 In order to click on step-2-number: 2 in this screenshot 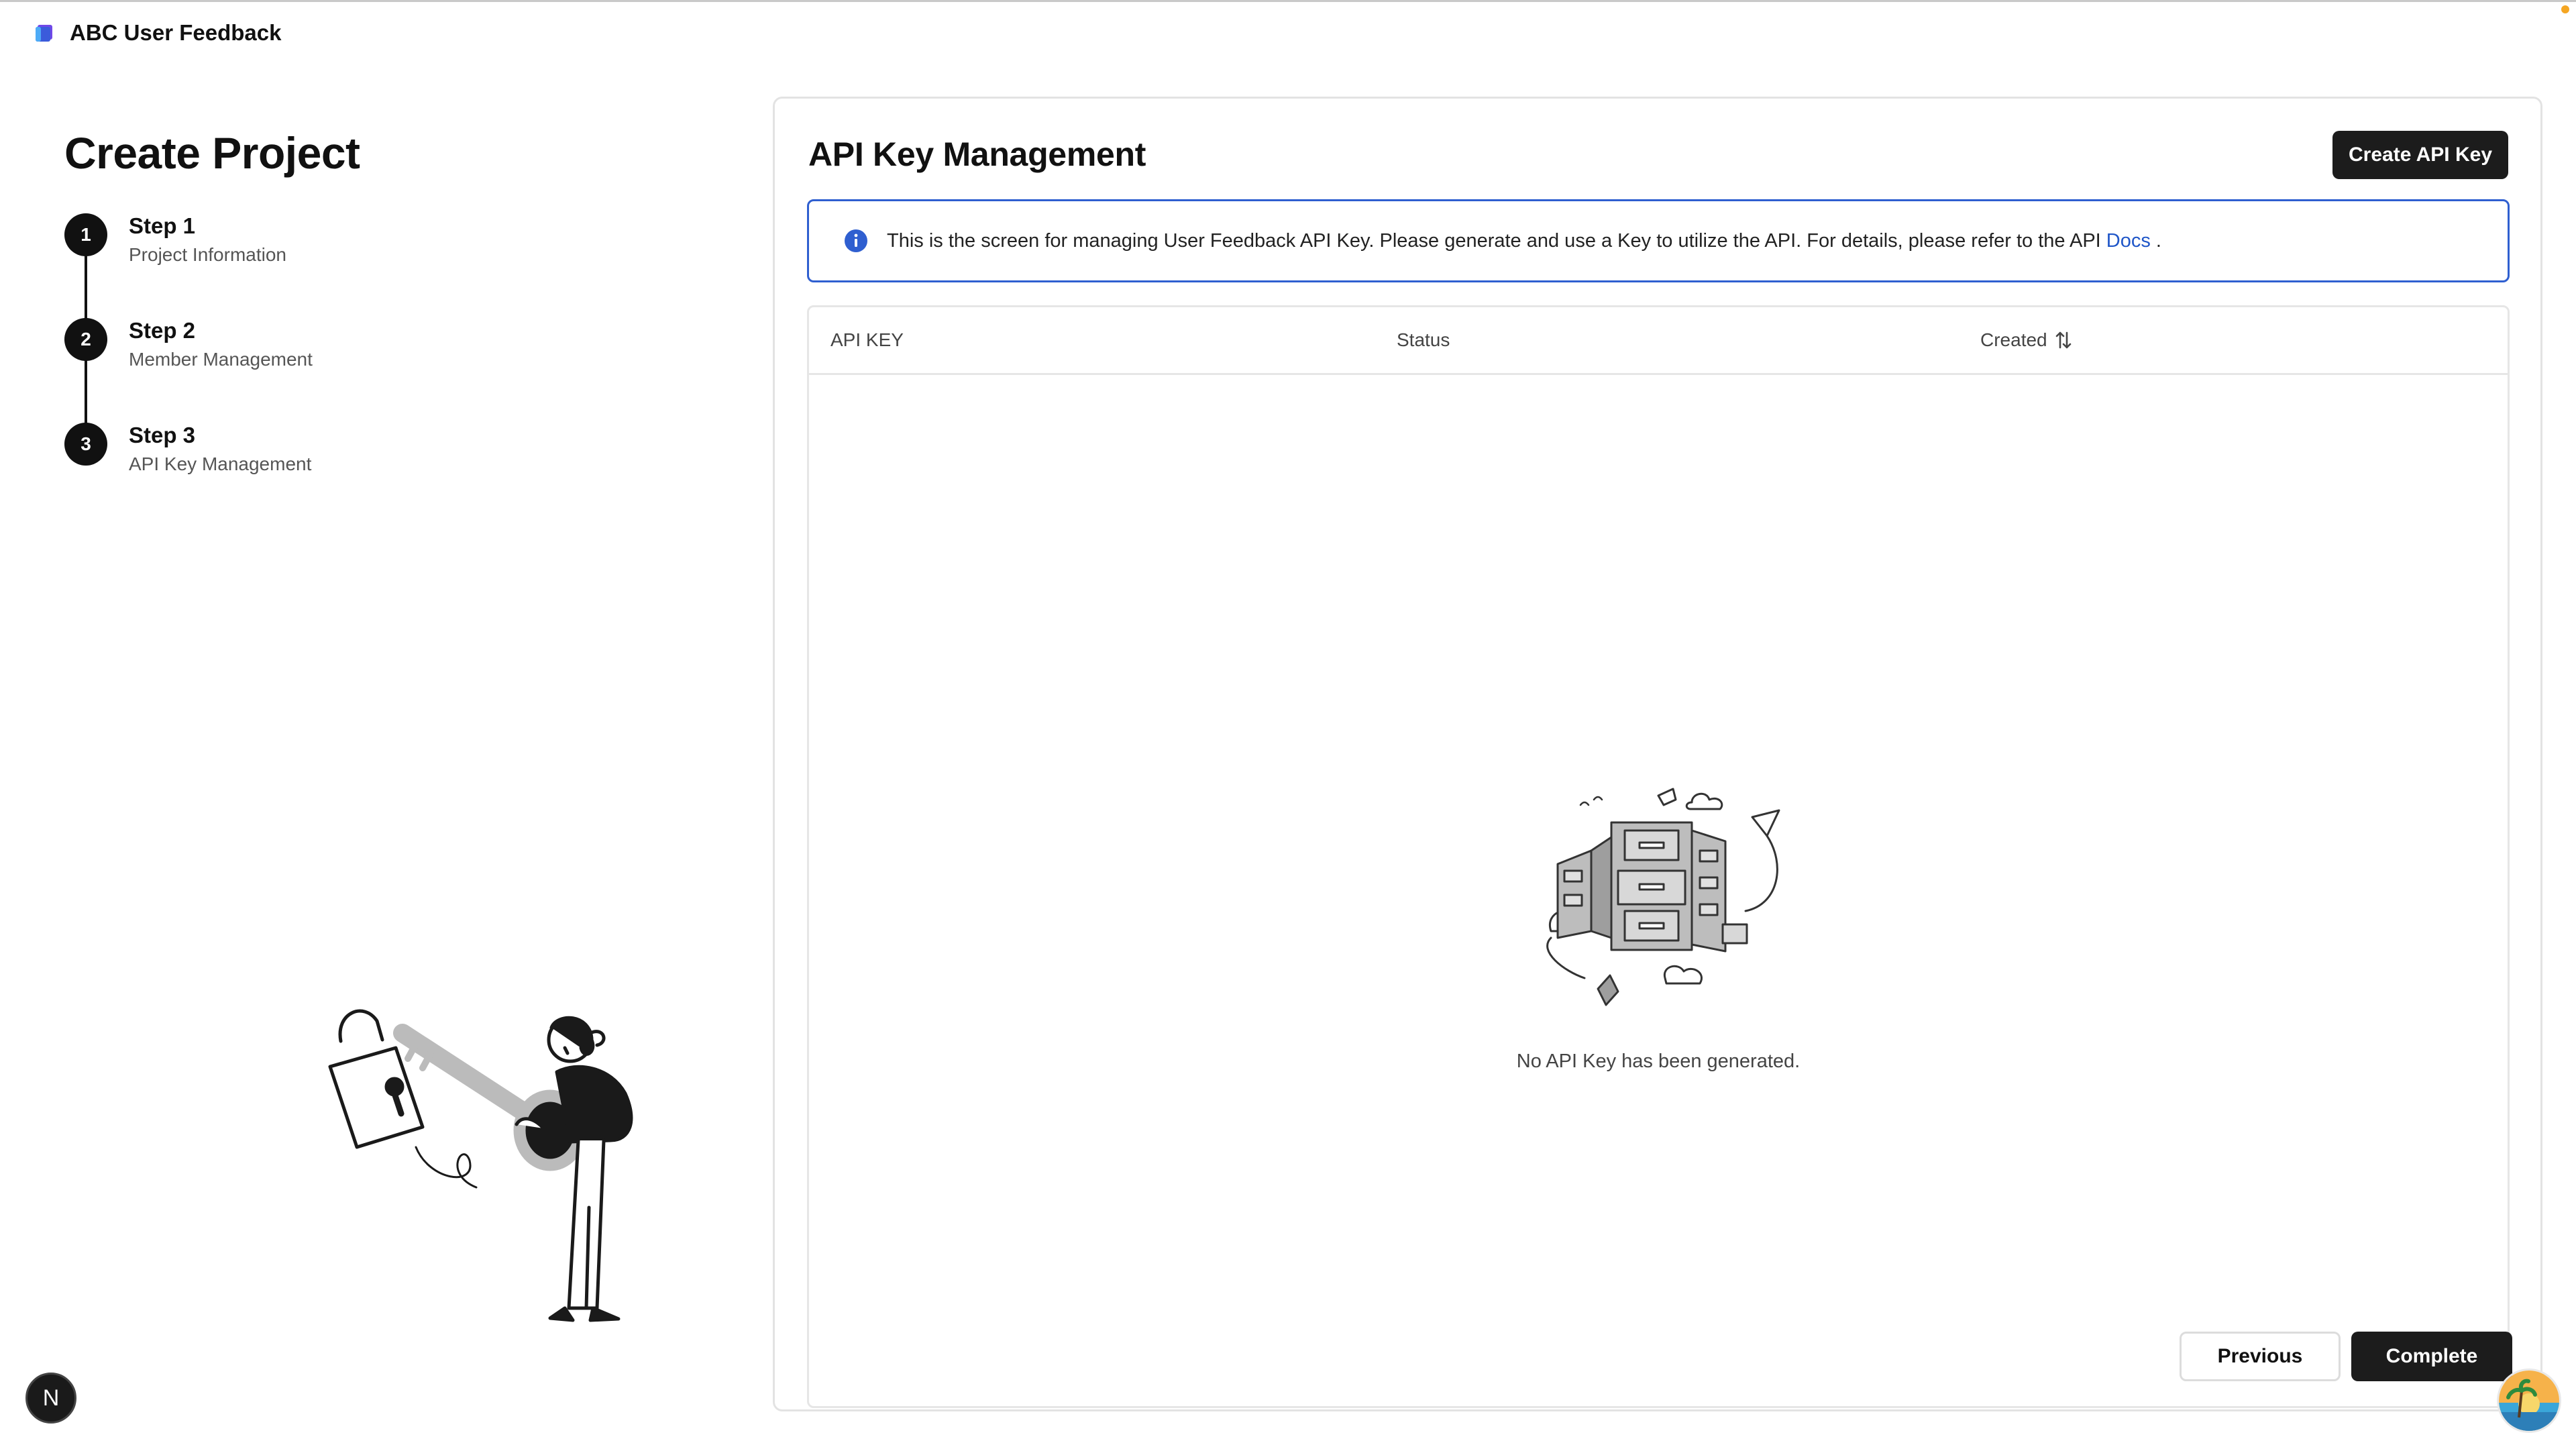, I will do `click(85, 339)`.